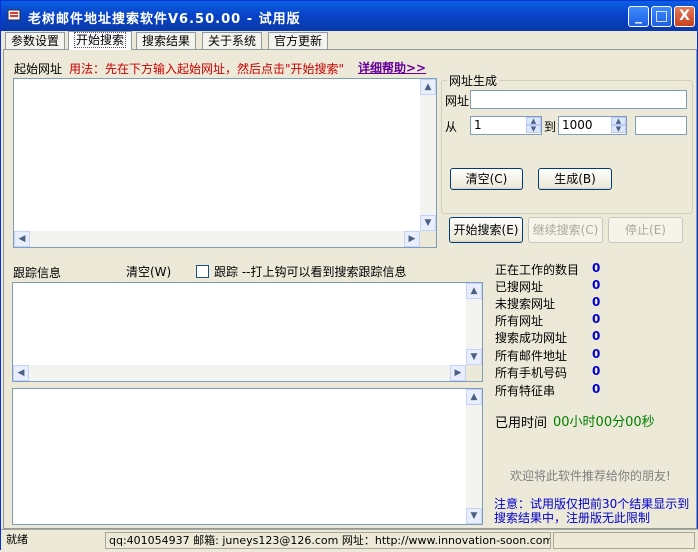 This screenshot has width=698, height=552. Describe the element at coordinates (349, 16) in the screenshot. I see `title-bar: 老树邮件地址搜索软件V6.50.00 - 试用版 _ □ X` at that location.